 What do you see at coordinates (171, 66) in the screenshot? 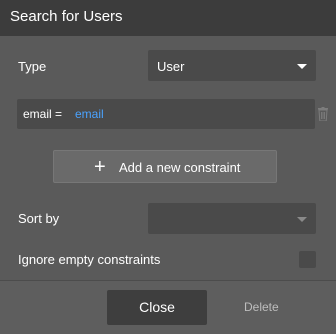
I see `type-value: User` at bounding box center [171, 66].